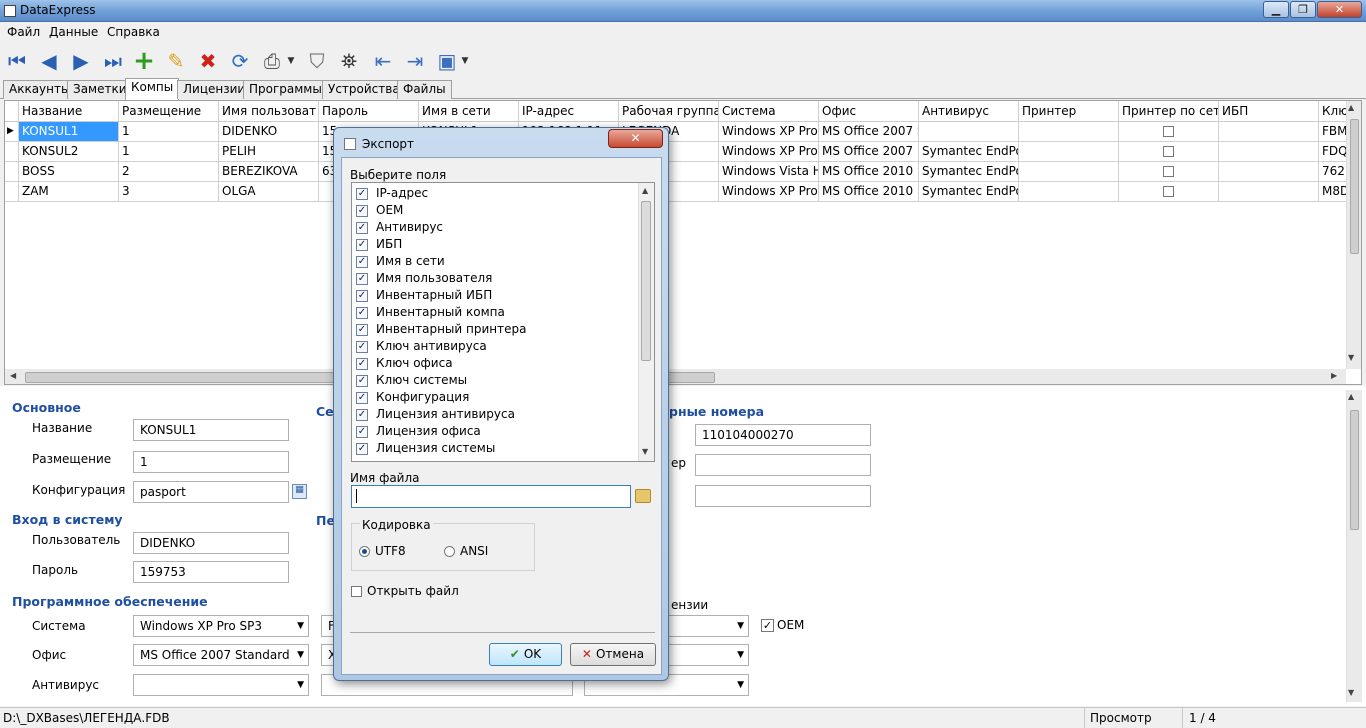 The width and height of the screenshot is (1366, 728). What do you see at coordinates (769, 111) in the screenshot?
I see `column-header: Система` at bounding box center [769, 111].